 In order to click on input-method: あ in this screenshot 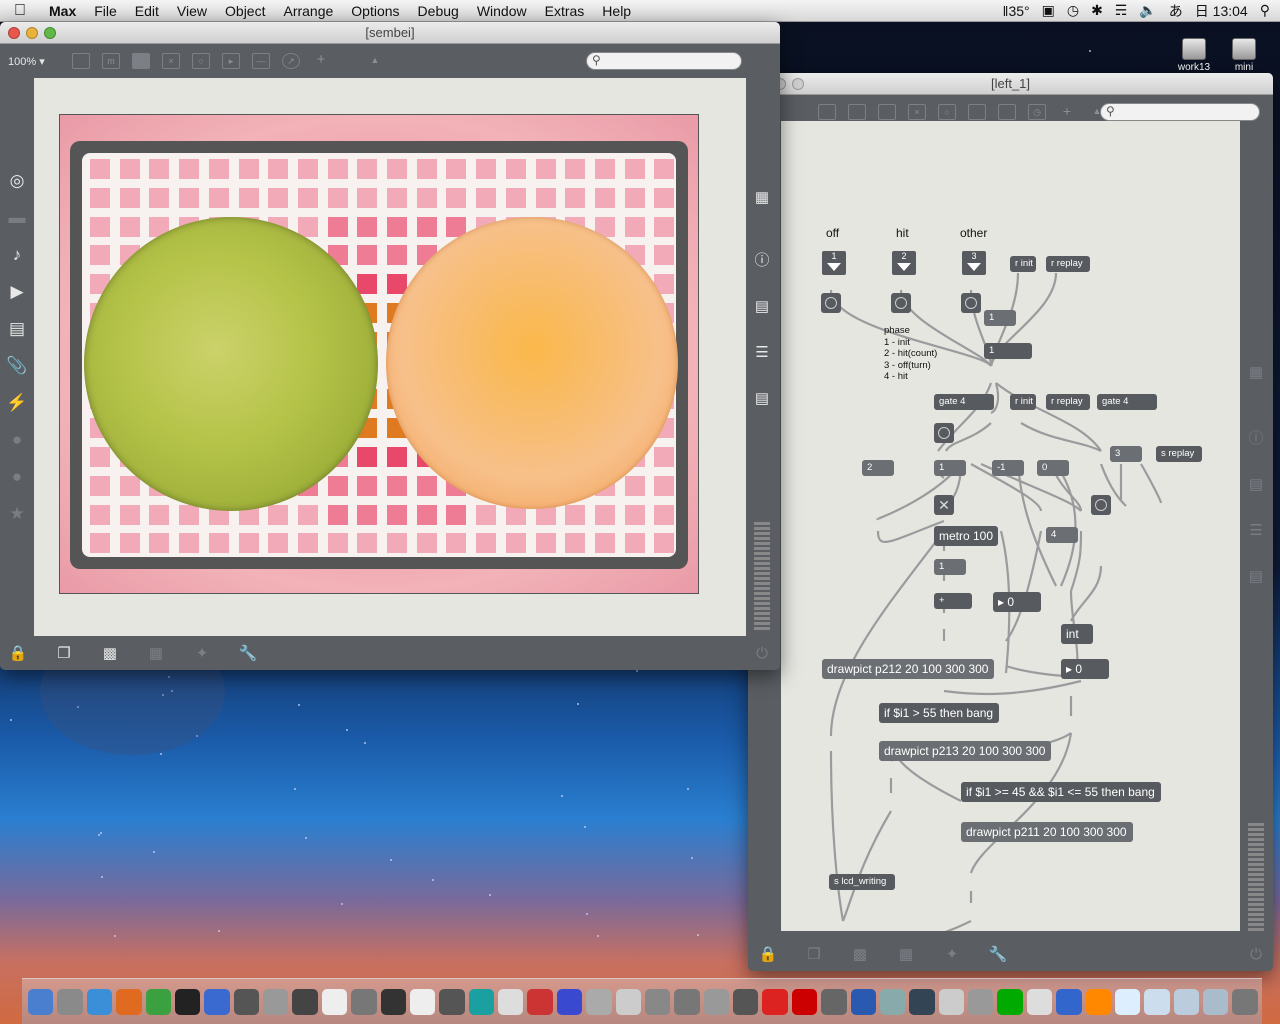, I will do `click(1176, 11)`.